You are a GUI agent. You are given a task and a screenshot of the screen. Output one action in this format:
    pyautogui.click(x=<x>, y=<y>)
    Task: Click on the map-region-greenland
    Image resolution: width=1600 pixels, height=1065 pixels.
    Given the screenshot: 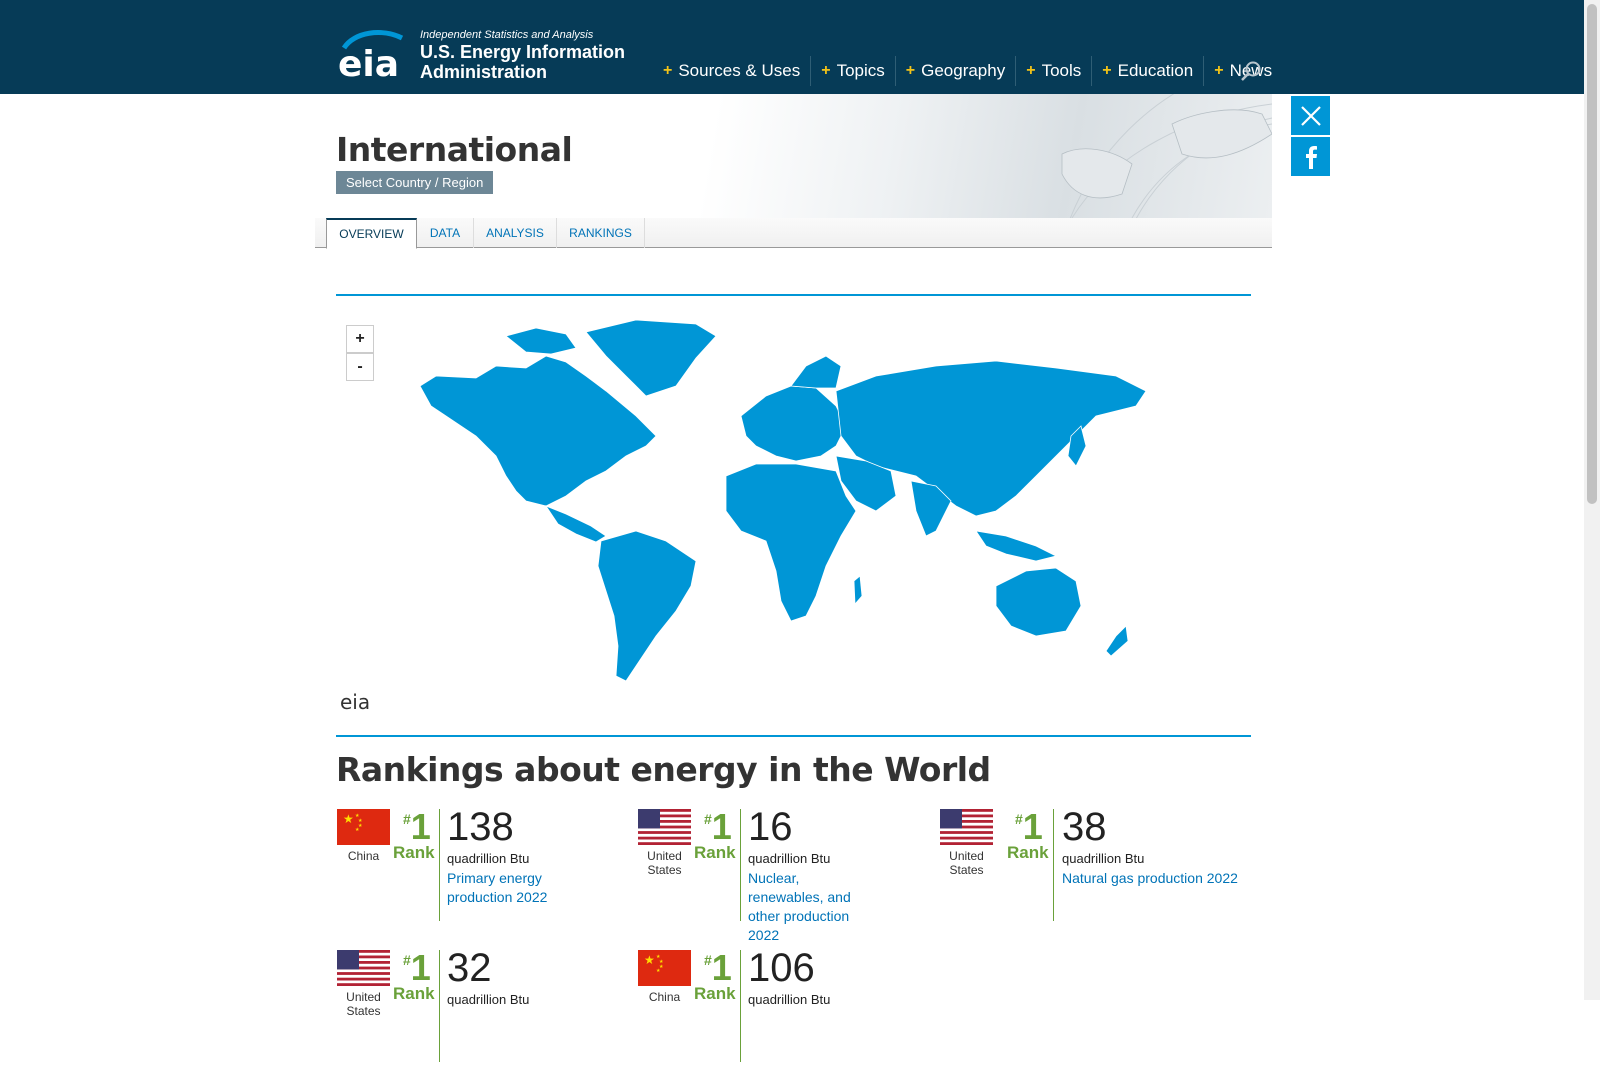 What is the action you would take?
    pyautogui.click(x=651, y=358)
    